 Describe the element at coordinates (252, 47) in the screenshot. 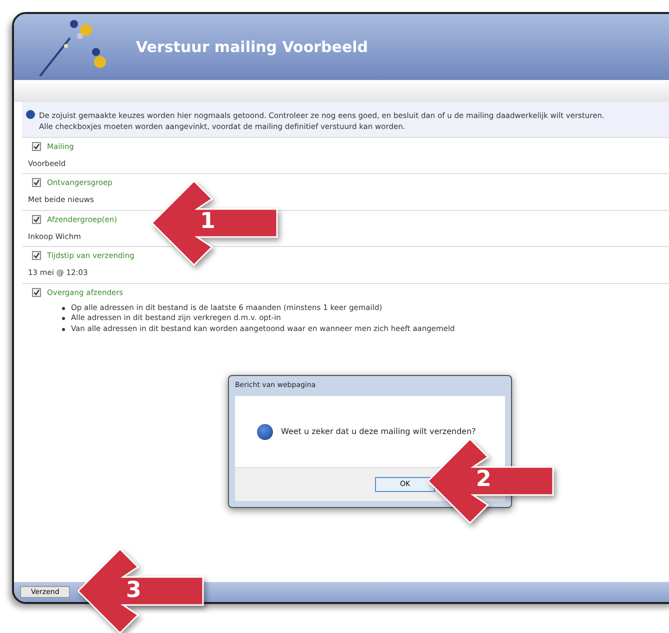

I see `page-title: Verstuur mailing Voorbeeld` at that location.